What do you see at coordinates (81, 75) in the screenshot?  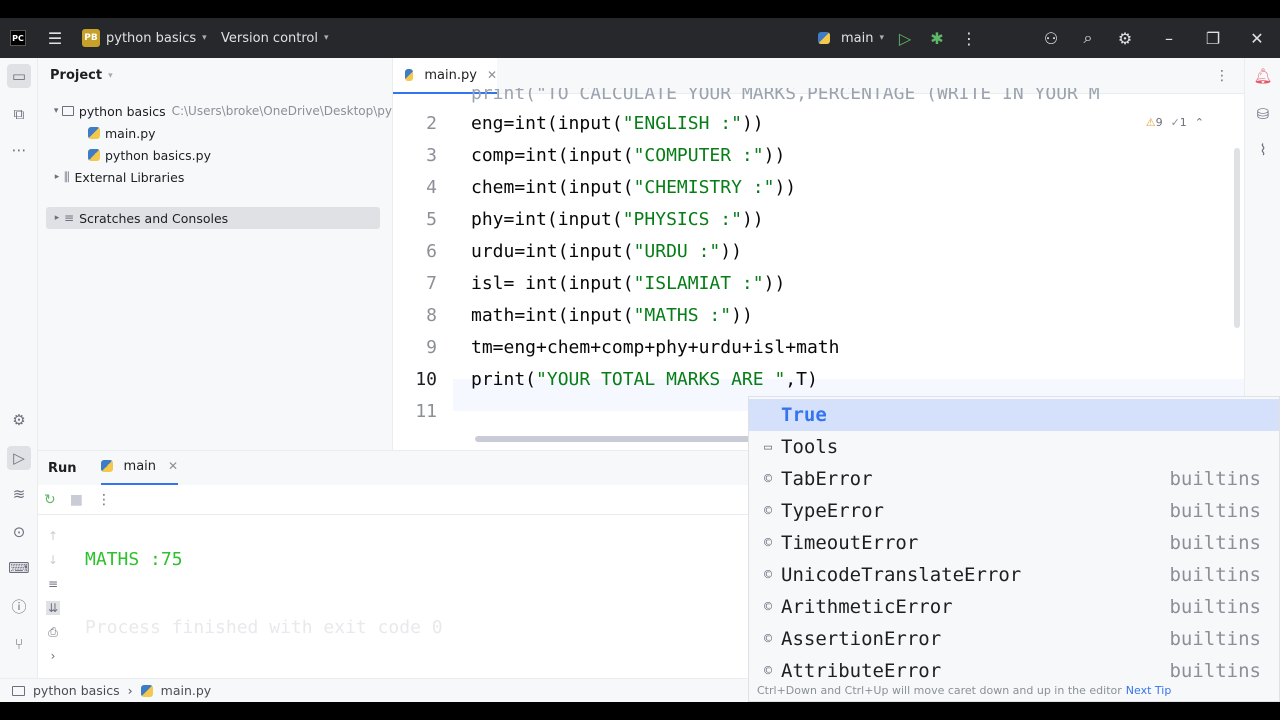 I see `project-panel-header: Project ▾` at bounding box center [81, 75].